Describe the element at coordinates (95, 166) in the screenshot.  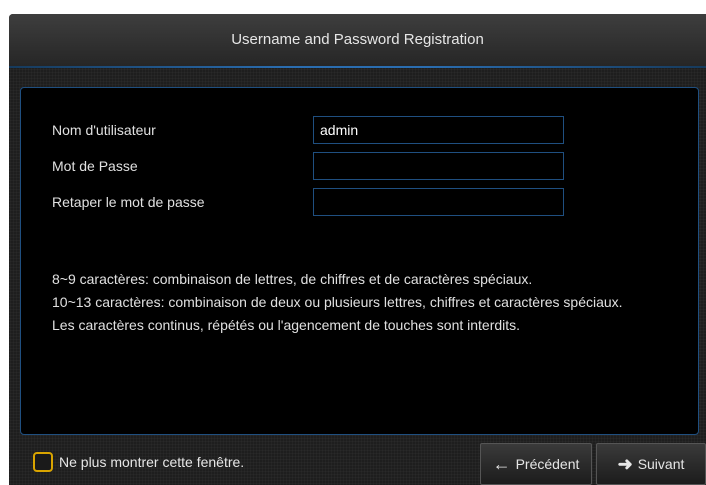
I see `password-label: Mot de Passe` at that location.